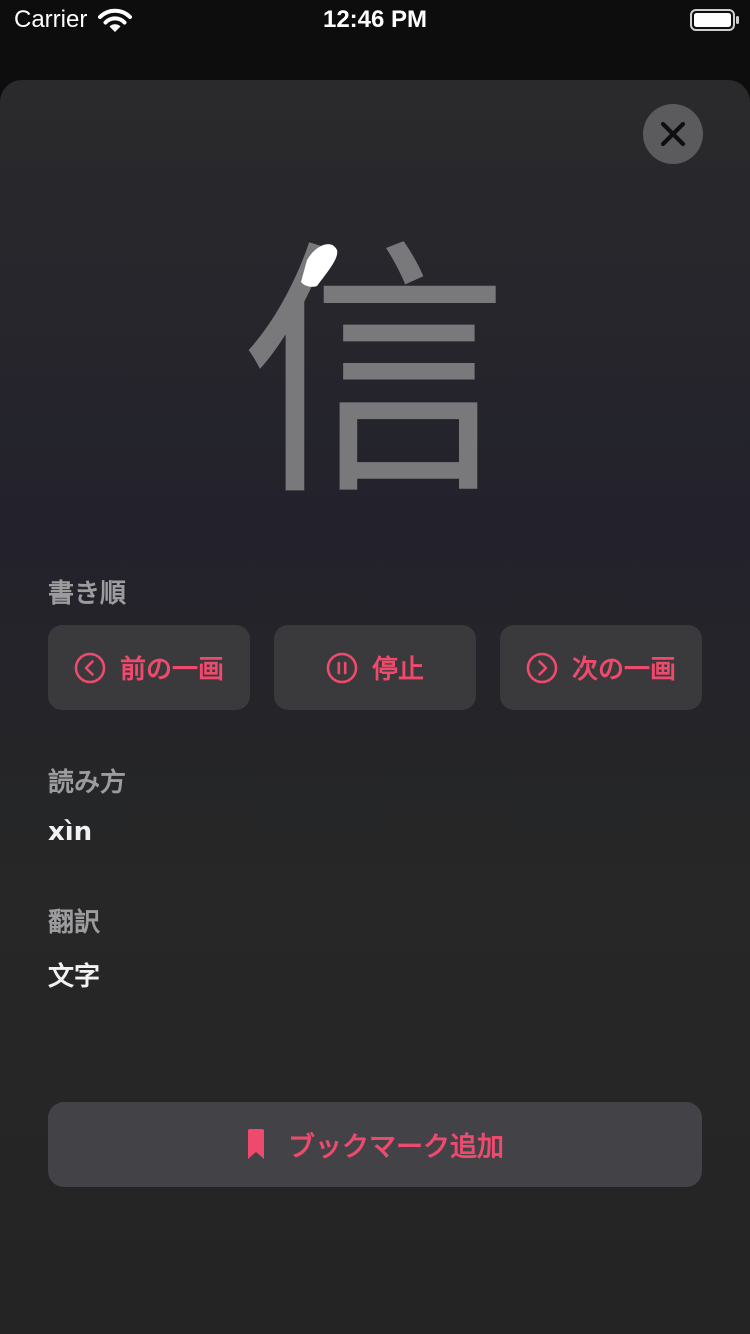 The height and width of the screenshot is (1334, 750). Describe the element at coordinates (397, 670) in the screenshot. I see `pause-label: 停止` at that location.